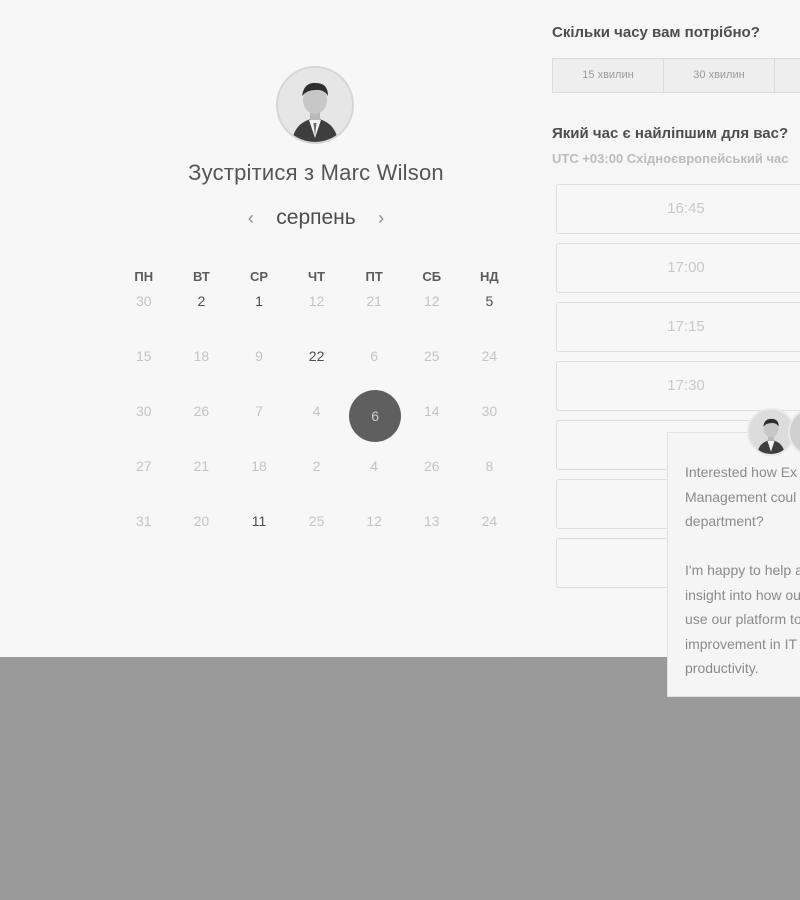 The height and width of the screenshot is (900, 800). Describe the element at coordinates (432, 535) in the screenshot. I see `calendar-day: 13` at that location.